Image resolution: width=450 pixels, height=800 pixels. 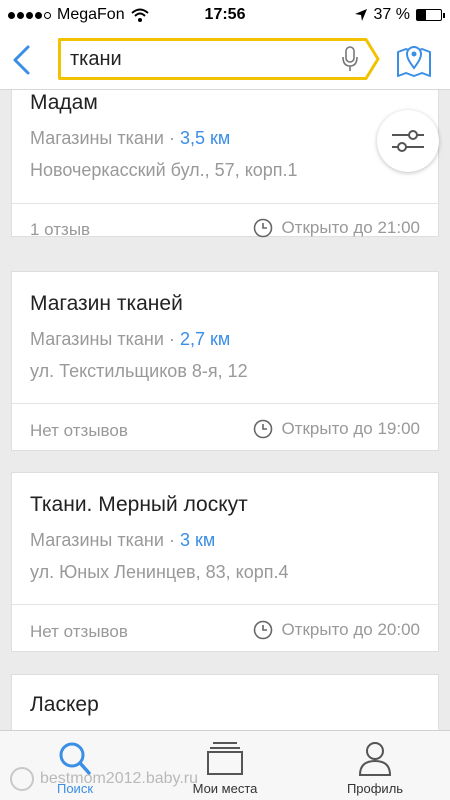 What do you see at coordinates (139, 371) in the screenshot?
I see `result-address: ул. Текстильщиков 8-я, 12` at bounding box center [139, 371].